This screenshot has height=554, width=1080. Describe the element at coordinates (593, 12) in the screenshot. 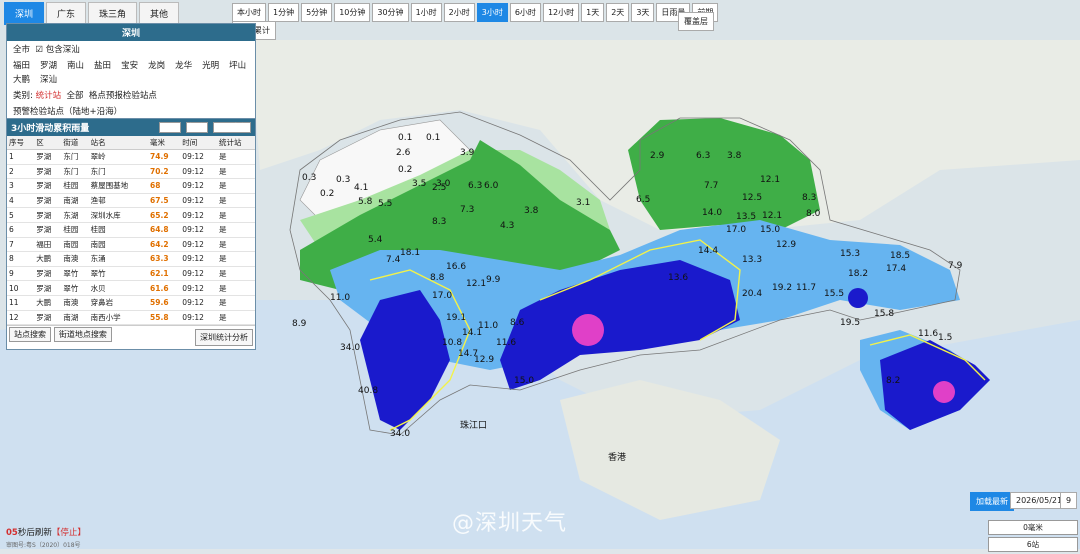

I see `time-btn: 1天` at that location.